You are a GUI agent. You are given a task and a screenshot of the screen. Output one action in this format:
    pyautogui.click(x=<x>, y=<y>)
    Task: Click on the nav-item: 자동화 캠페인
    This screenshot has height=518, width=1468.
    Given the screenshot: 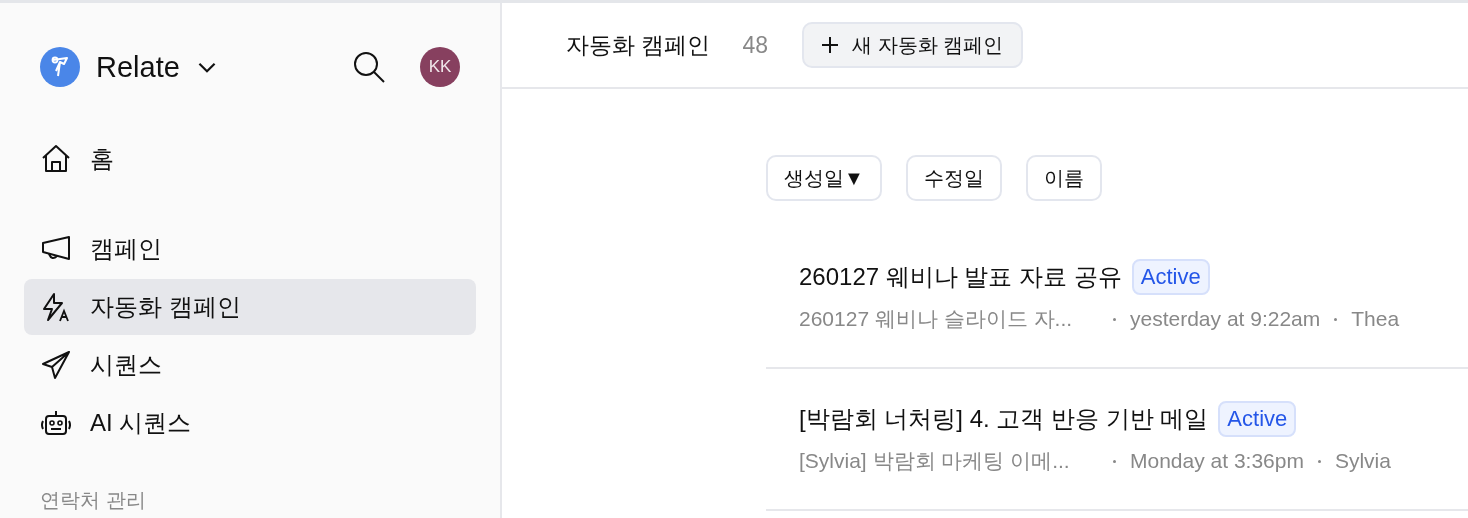 What is the action you would take?
    pyautogui.click(x=250, y=307)
    